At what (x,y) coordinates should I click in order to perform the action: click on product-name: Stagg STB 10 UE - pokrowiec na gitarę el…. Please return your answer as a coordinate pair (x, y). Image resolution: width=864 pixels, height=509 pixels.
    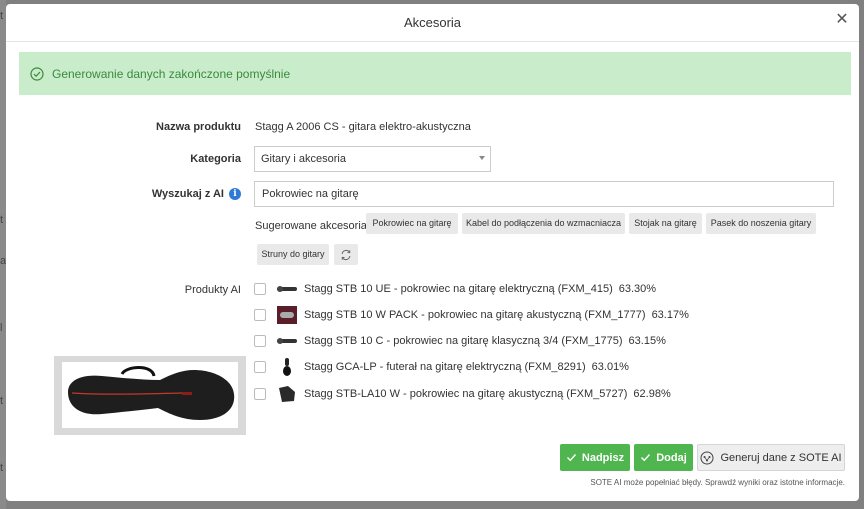
    Looking at the image, I should click on (458, 289).